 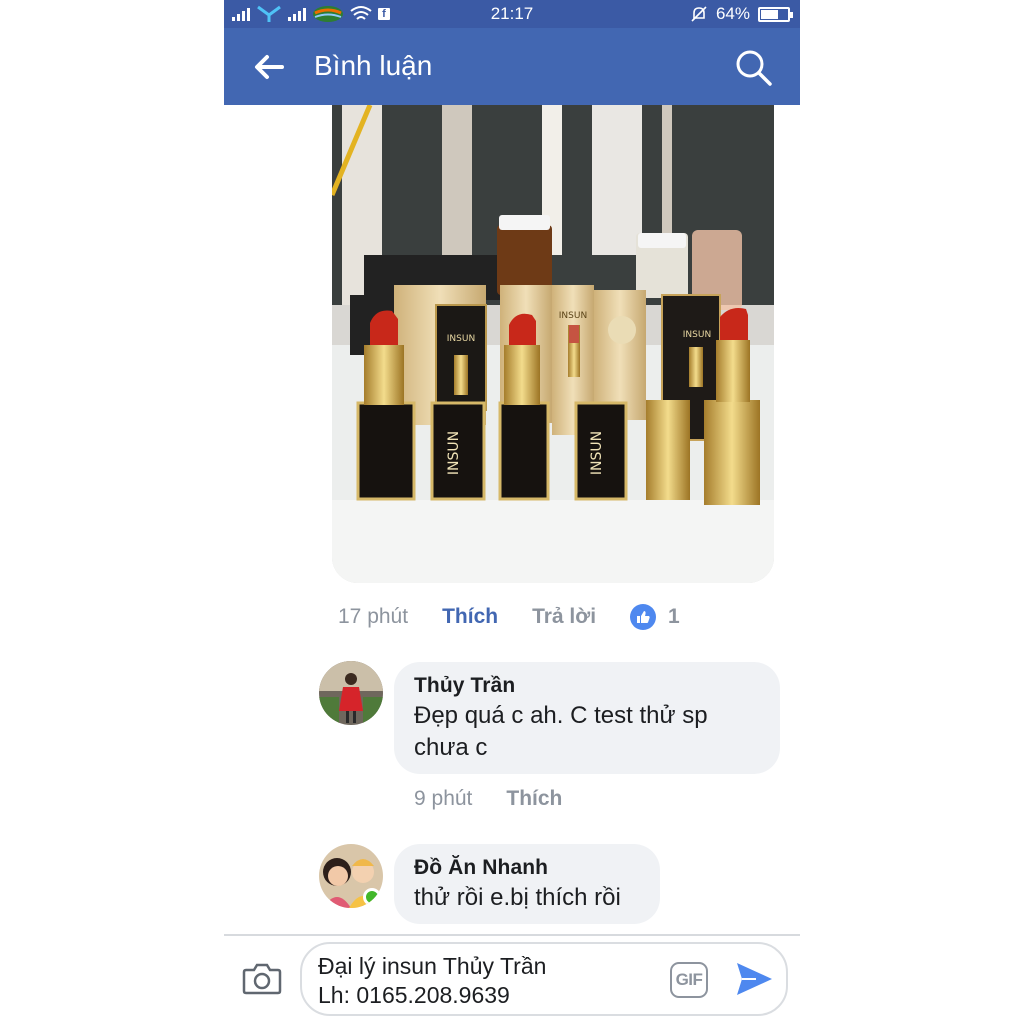 I want to click on like-reaction-icon, so click(x=643, y=617).